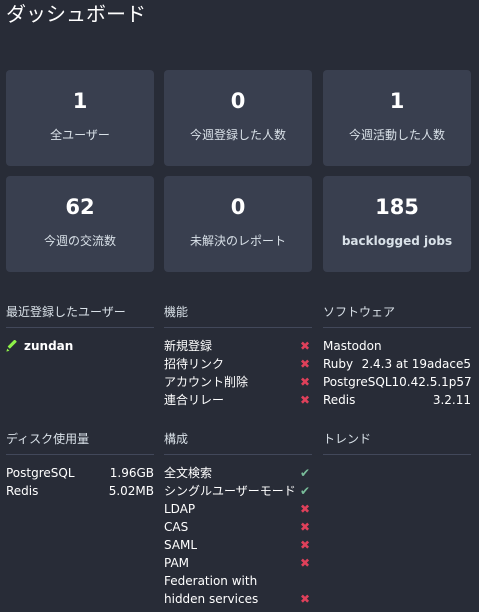  What do you see at coordinates (40, 473) in the screenshot?
I see `disk-label: PostgreSQL` at bounding box center [40, 473].